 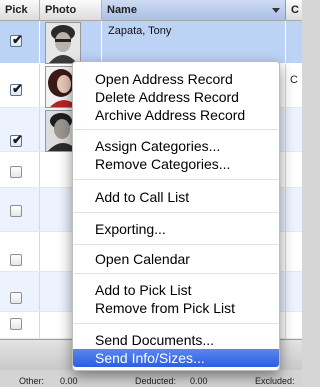 What do you see at coordinates (176, 115) in the screenshot?
I see `menu-item-archive-address-record: Archive Address Record` at bounding box center [176, 115].